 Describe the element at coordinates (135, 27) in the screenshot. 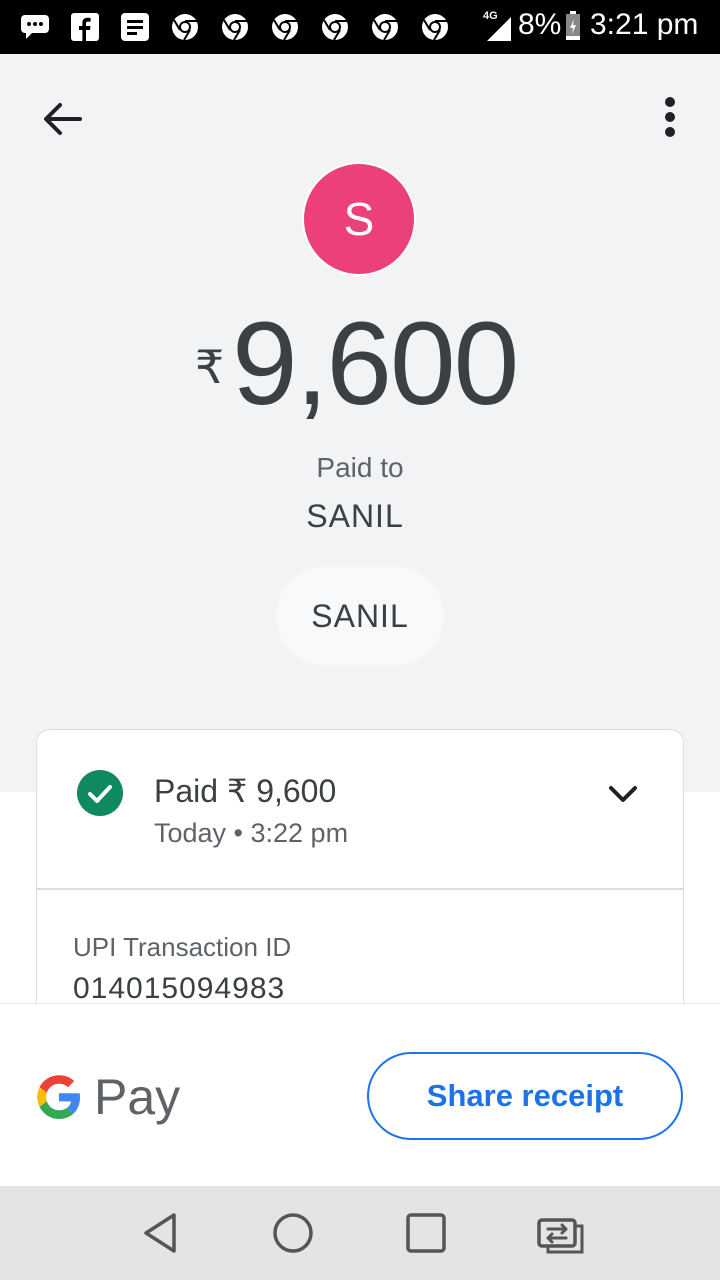

I see `news-icon` at that location.